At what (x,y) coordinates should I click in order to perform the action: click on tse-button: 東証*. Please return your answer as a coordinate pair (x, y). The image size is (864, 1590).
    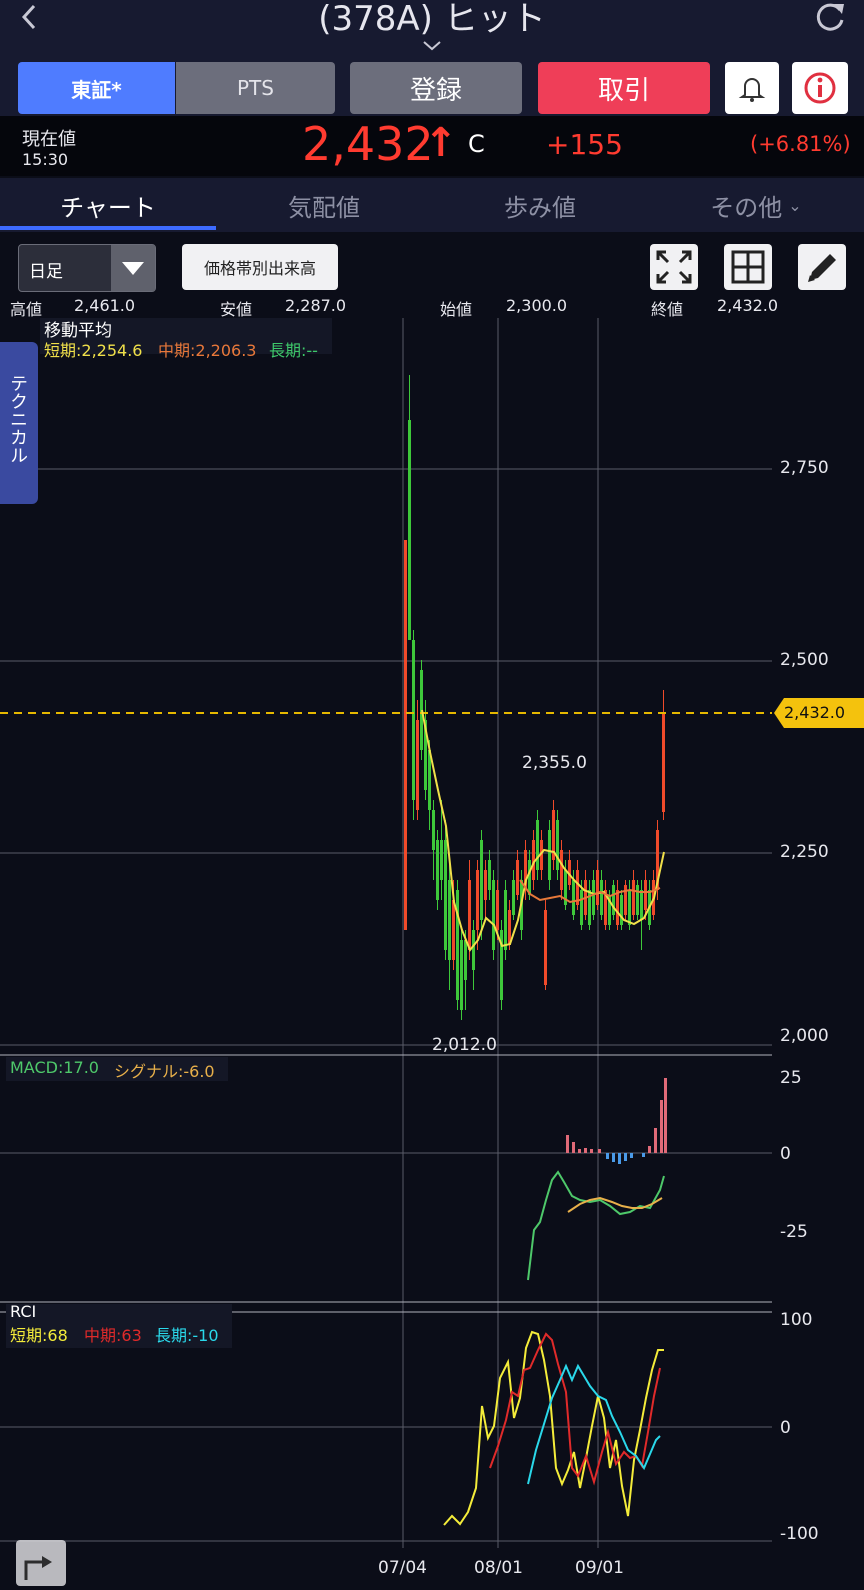
    Looking at the image, I should click on (96, 88).